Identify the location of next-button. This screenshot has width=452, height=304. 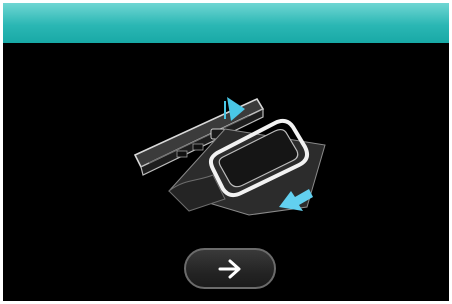
(230, 268).